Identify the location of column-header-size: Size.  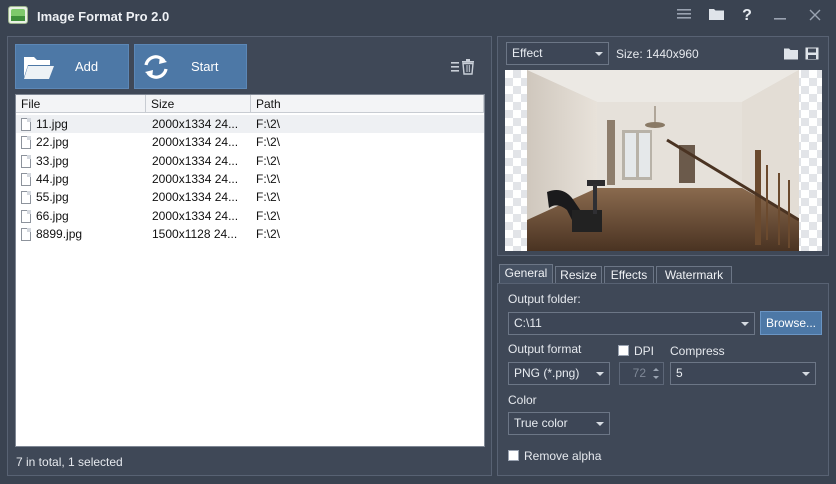
(198, 104).